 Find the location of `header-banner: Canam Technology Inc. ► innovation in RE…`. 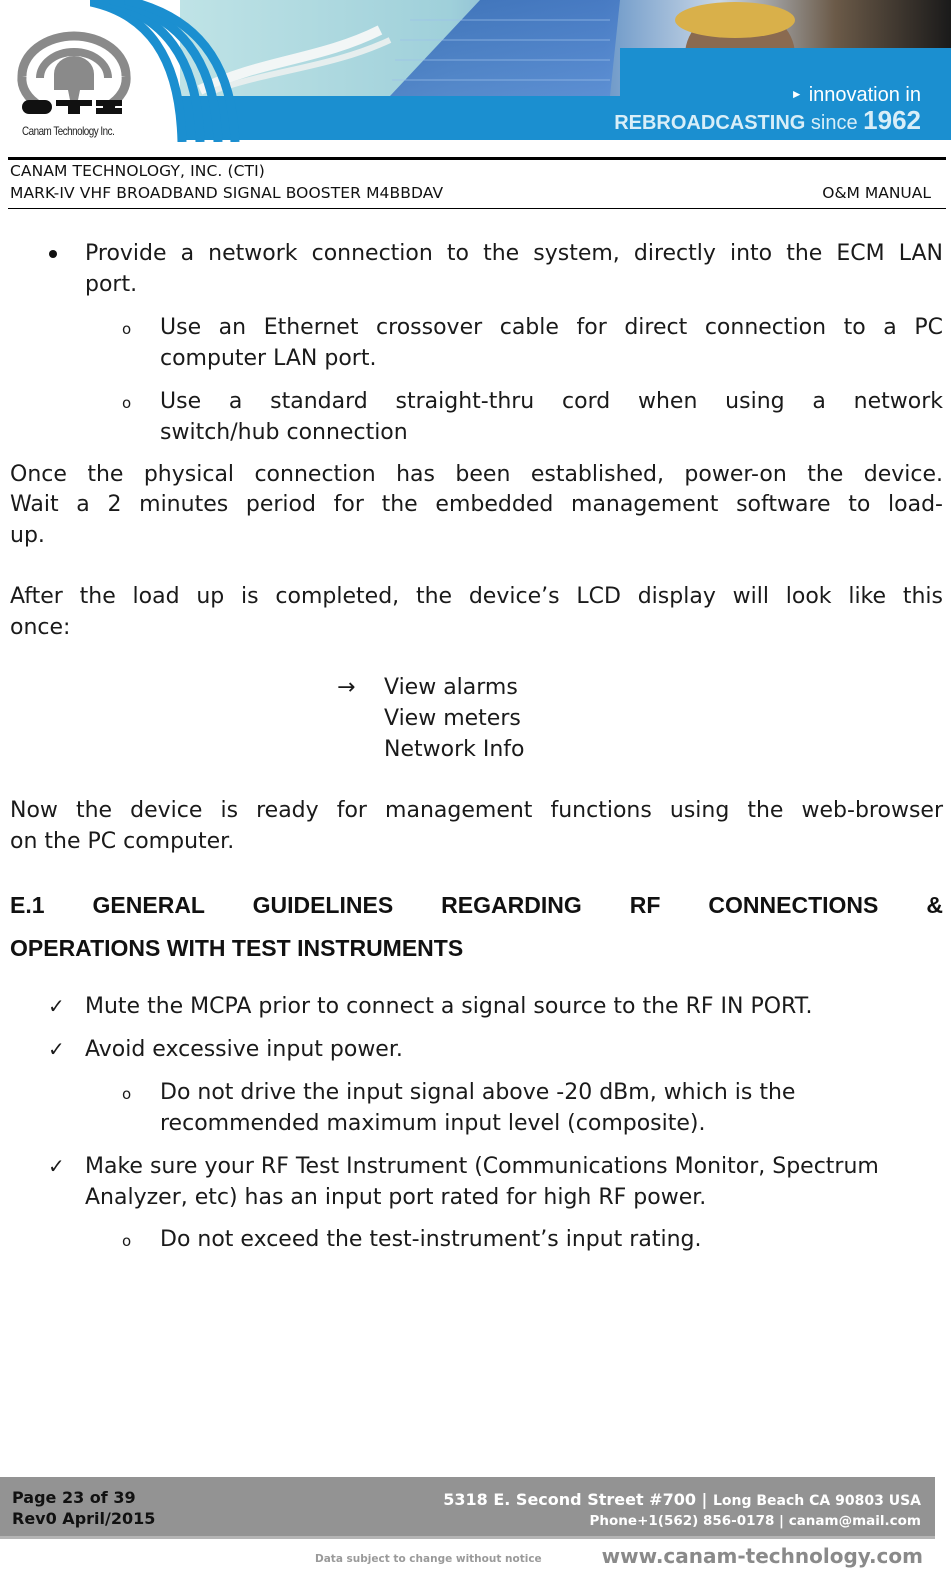

header-banner: Canam Technology Inc. ► innovation in RE… is located at coordinates (475, 71).